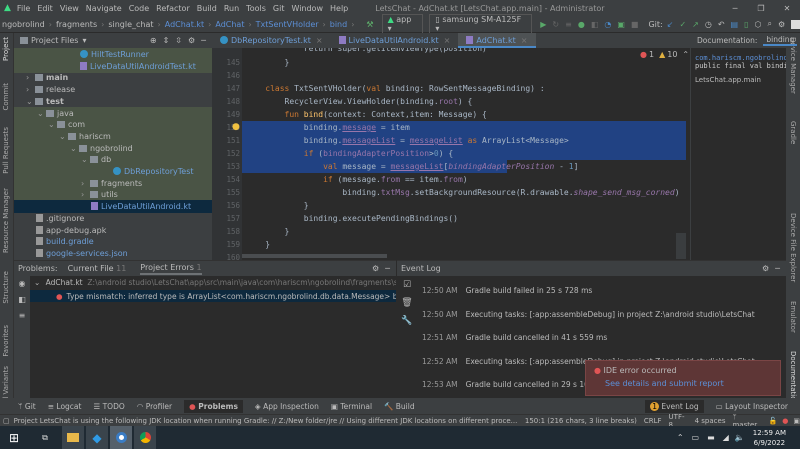 This screenshot has width=800, height=449. What do you see at coordinates (524, 40) in the screenshot?
I see `close-tab-icon: ×` at bounding box center [524, 40].